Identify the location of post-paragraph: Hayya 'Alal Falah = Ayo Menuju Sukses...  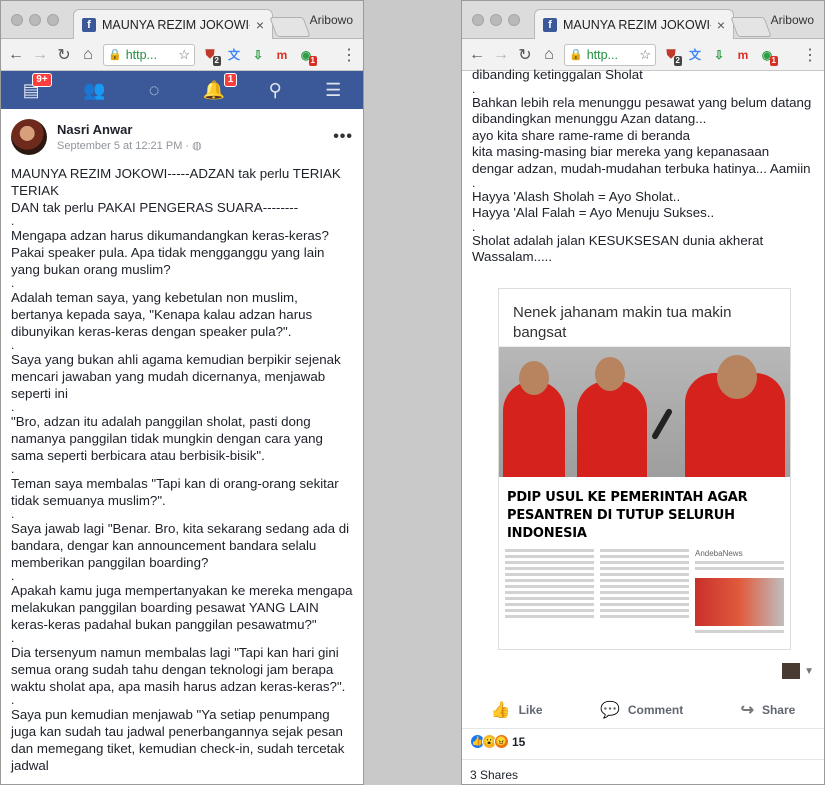
(593, 213).